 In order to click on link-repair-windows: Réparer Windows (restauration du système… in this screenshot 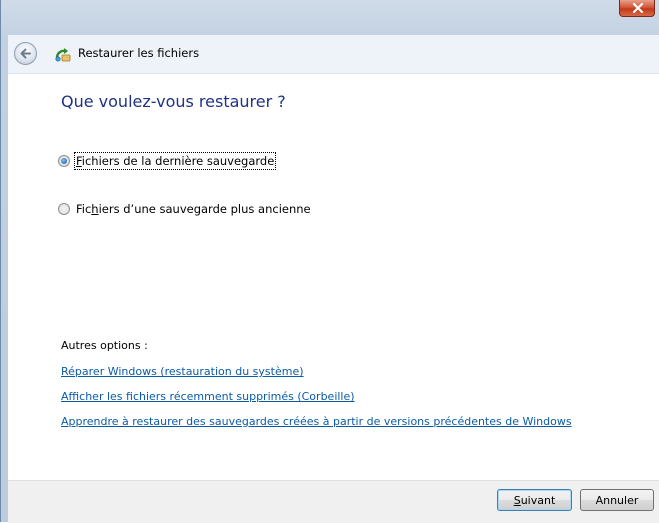, I will do `click(182, 371)`.